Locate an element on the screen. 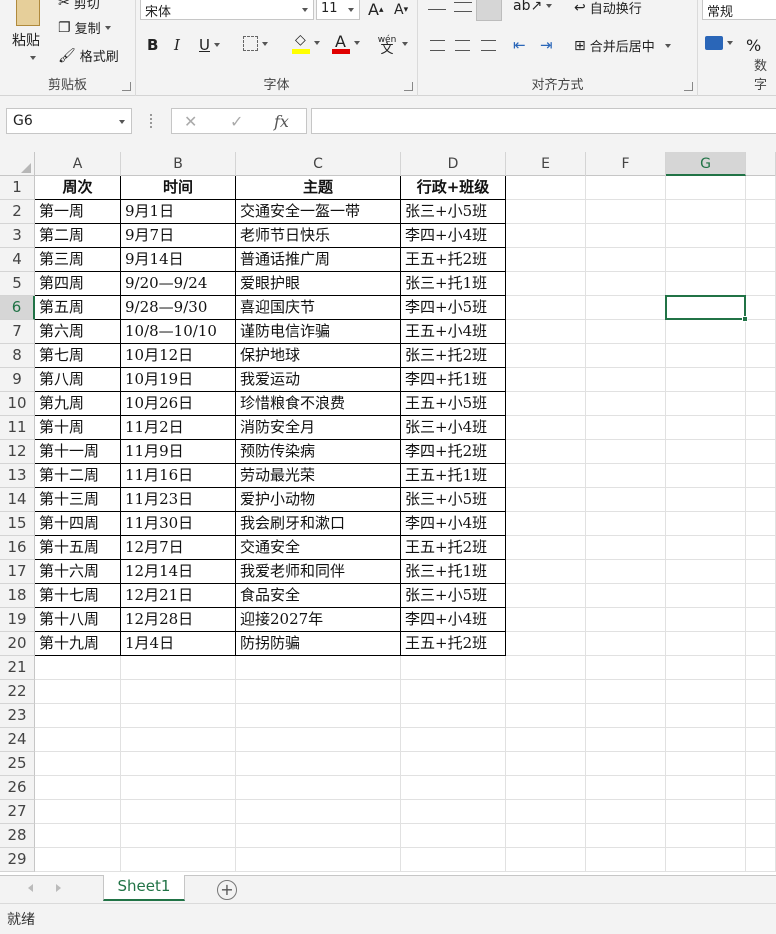 Image resolution: width=776 pixels, height=934 pixels. row-header-19: 19 is located at coordinates (17, 620).